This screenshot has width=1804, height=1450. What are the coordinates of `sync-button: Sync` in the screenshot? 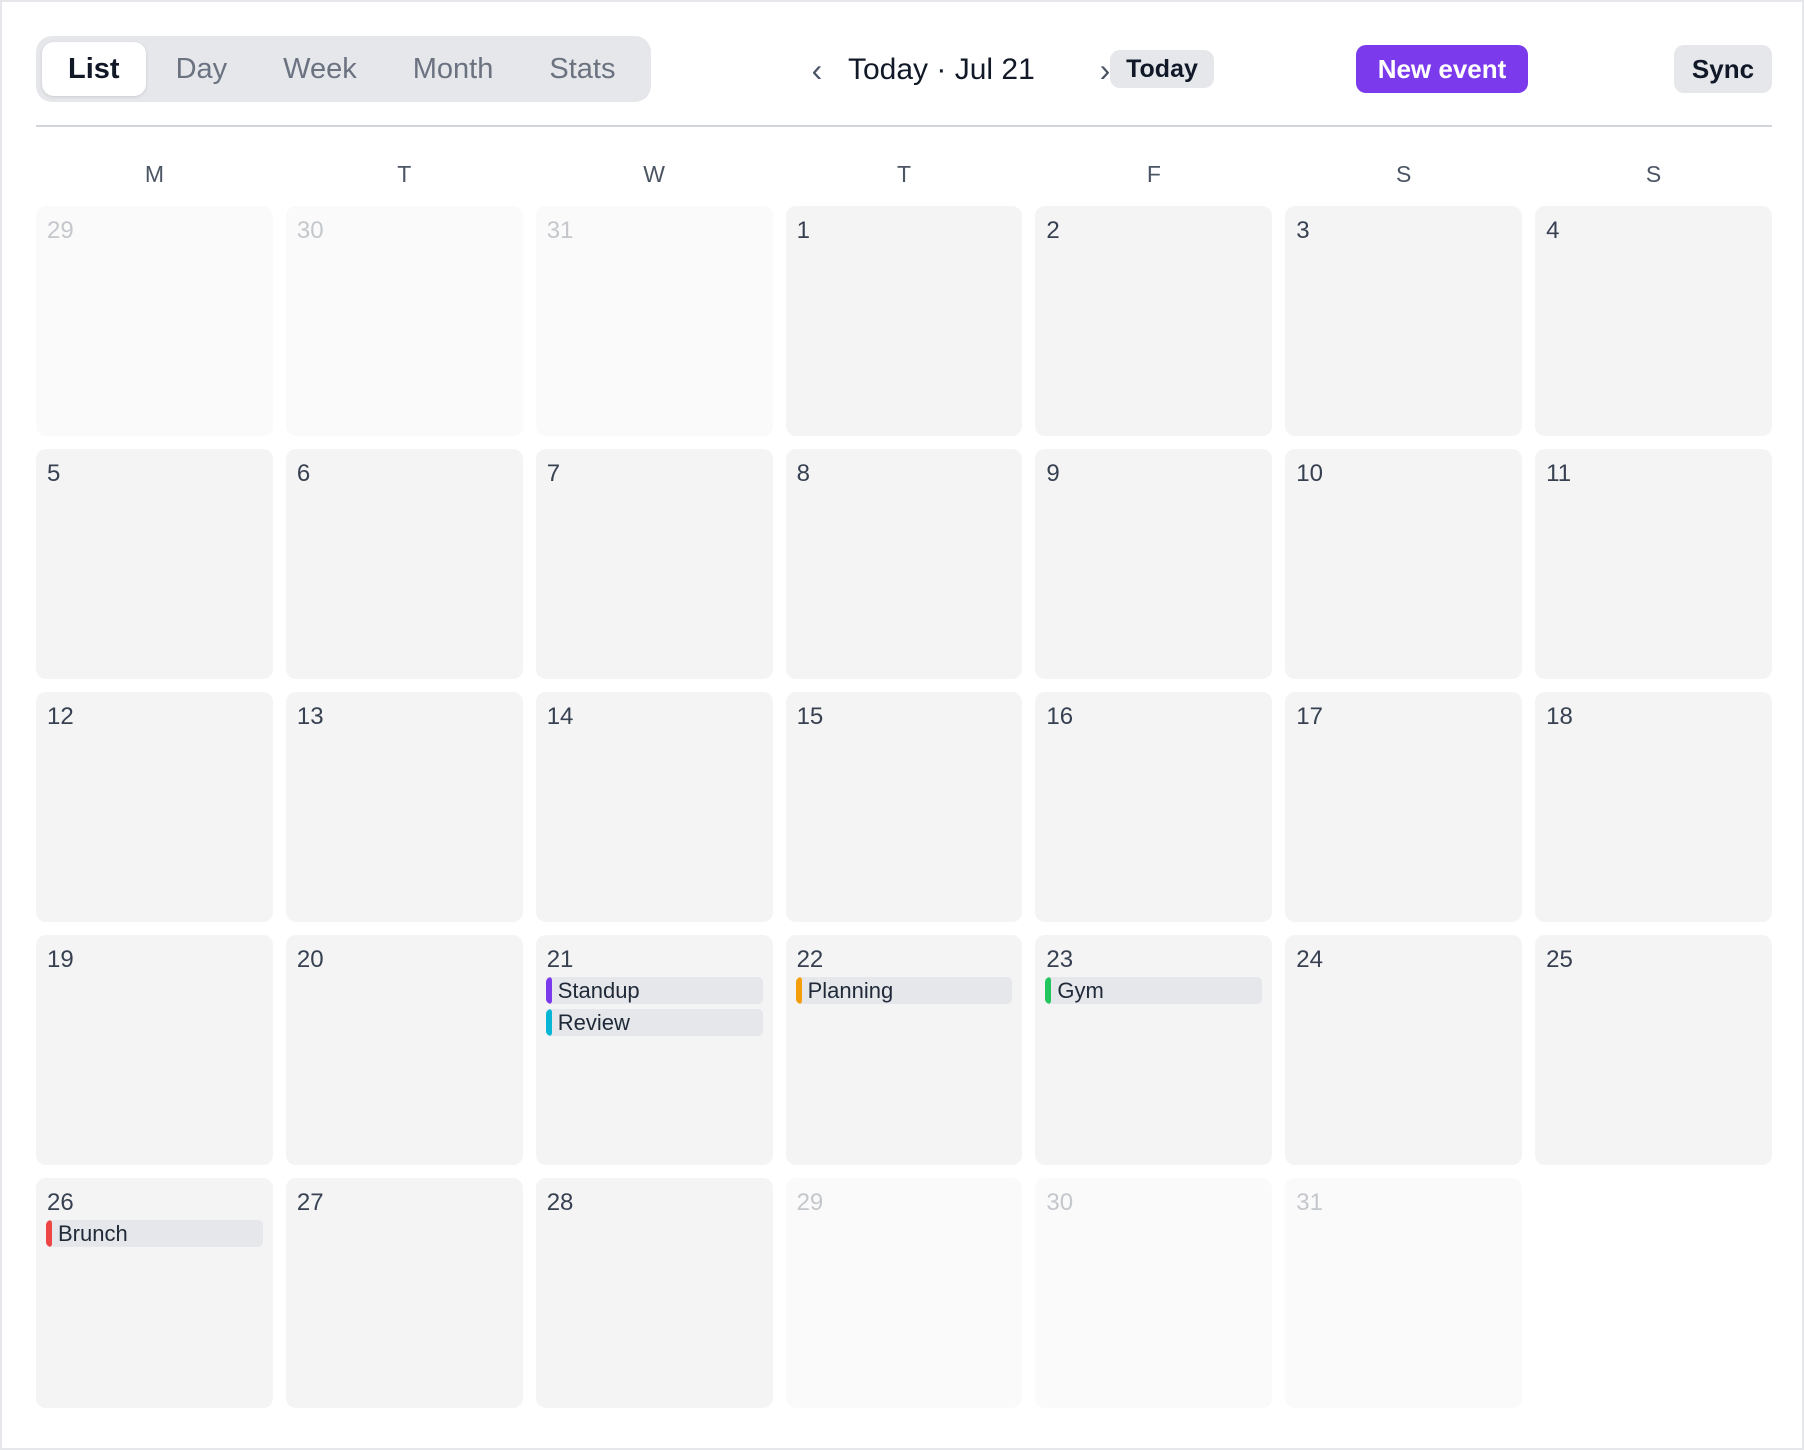 It's located at (1723, 69).